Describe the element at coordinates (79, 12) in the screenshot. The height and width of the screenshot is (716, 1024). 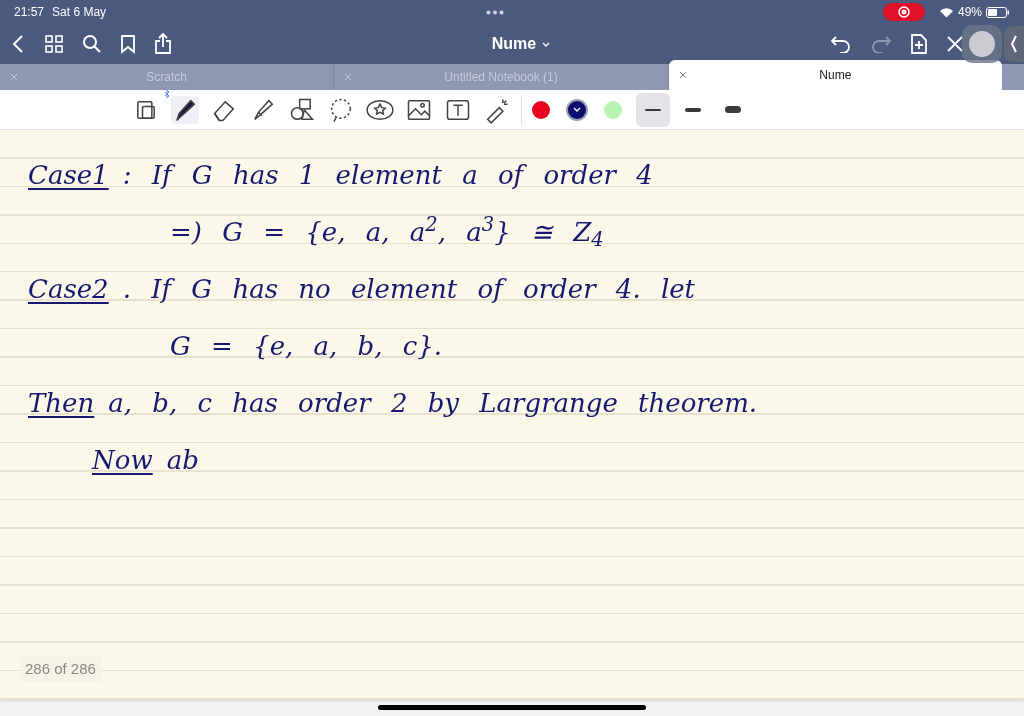
I see `status-date: Sat 6 May` at that location.